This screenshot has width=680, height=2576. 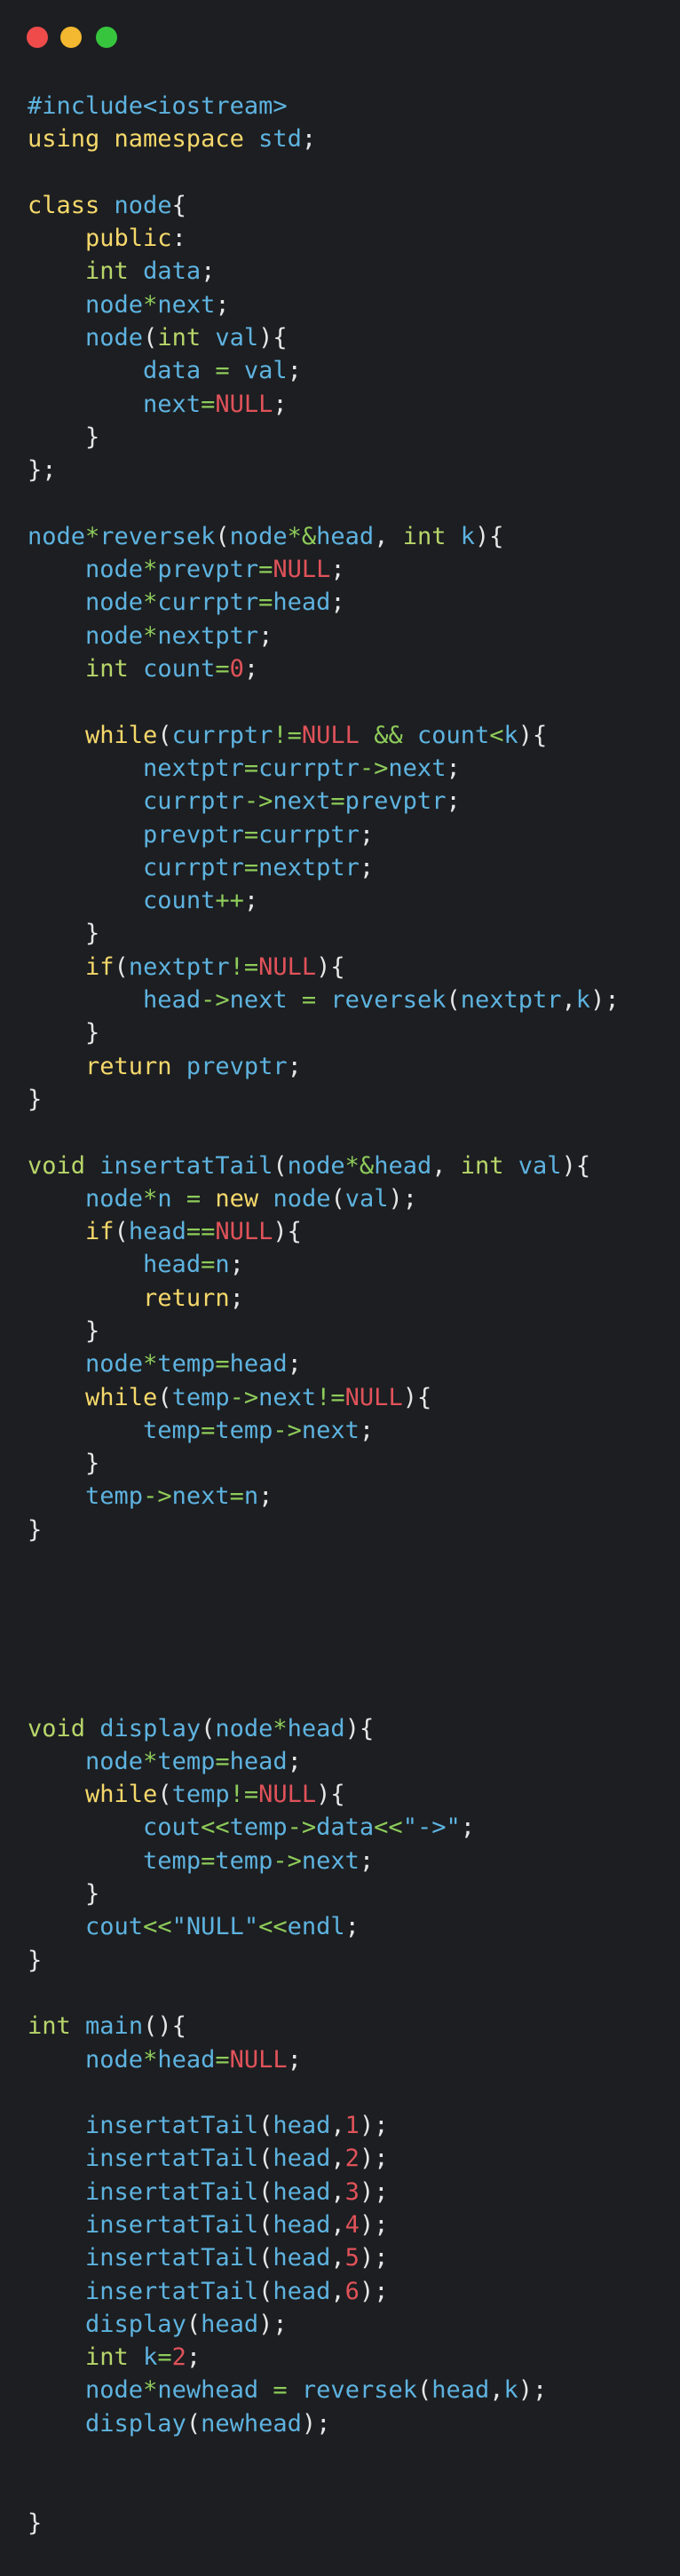 What do you see at coordinates (201, 1232) in the screenshot?
I see `code-operator: ==` at bounding box center [201, 1232].